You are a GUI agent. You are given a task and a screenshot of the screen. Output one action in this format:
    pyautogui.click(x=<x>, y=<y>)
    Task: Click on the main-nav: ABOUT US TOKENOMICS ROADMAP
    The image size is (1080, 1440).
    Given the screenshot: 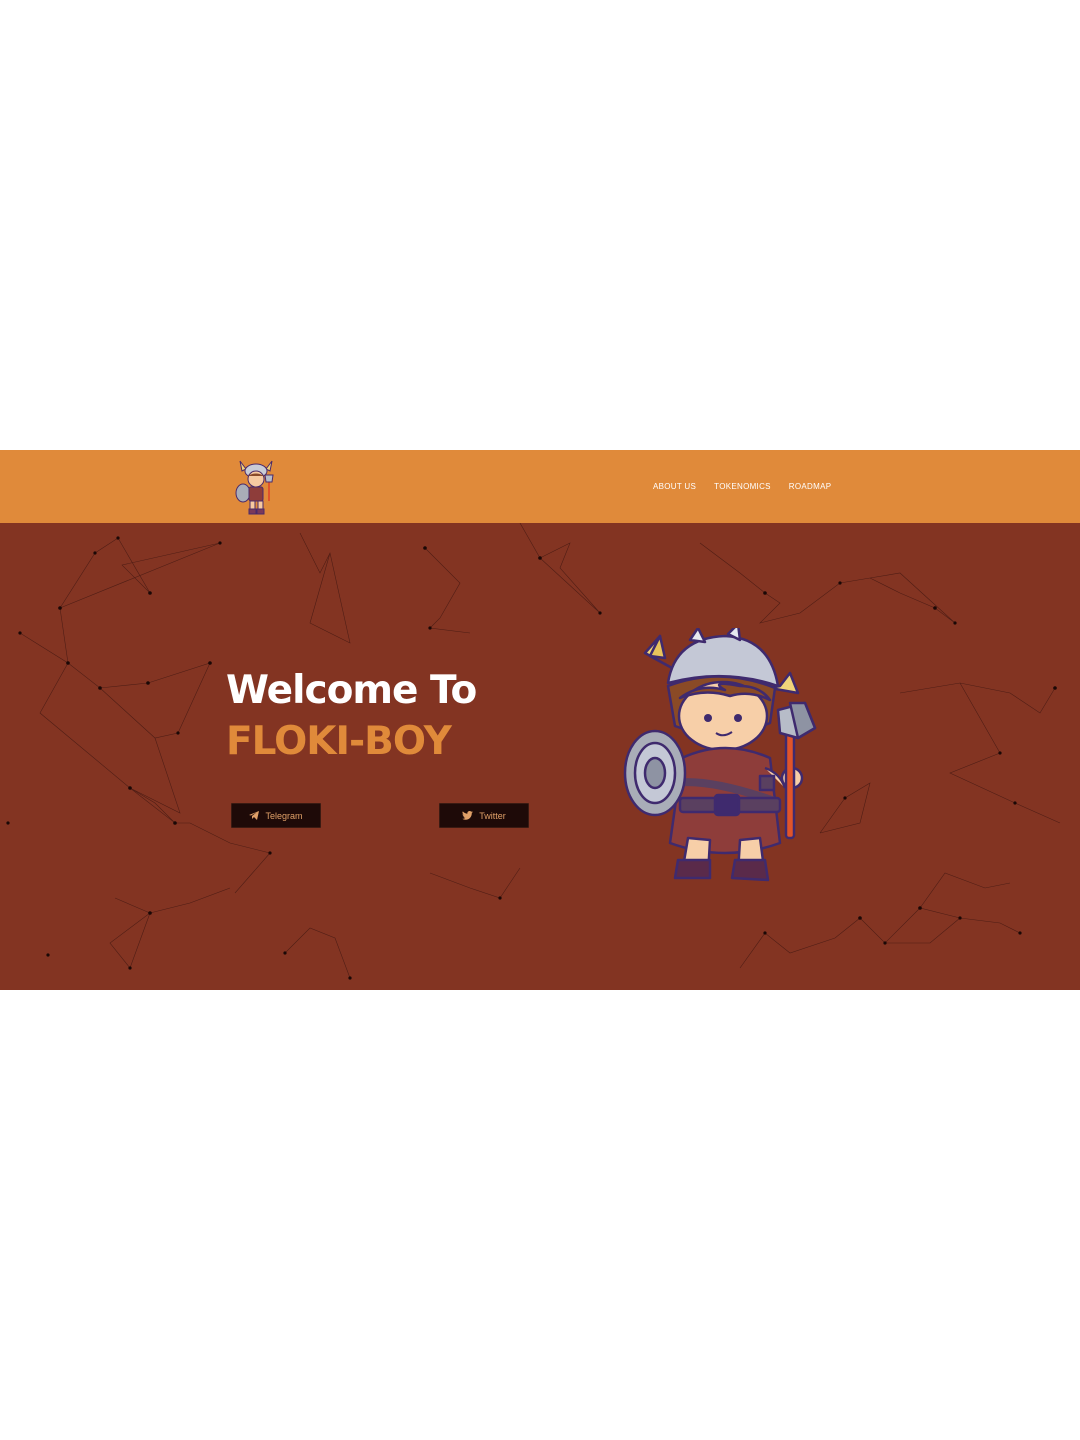 What is the action you would take?
    pyautogui.click(x=742, y=486)
    